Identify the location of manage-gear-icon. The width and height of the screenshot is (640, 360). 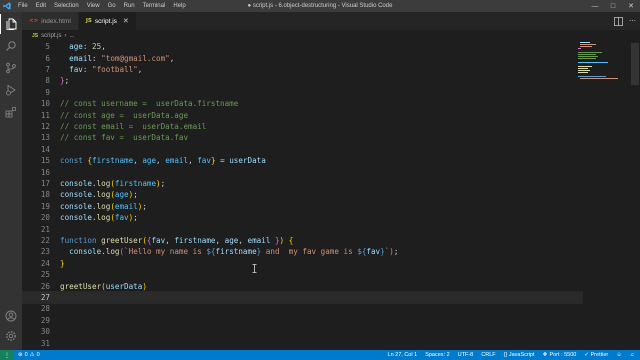
(11, 336).